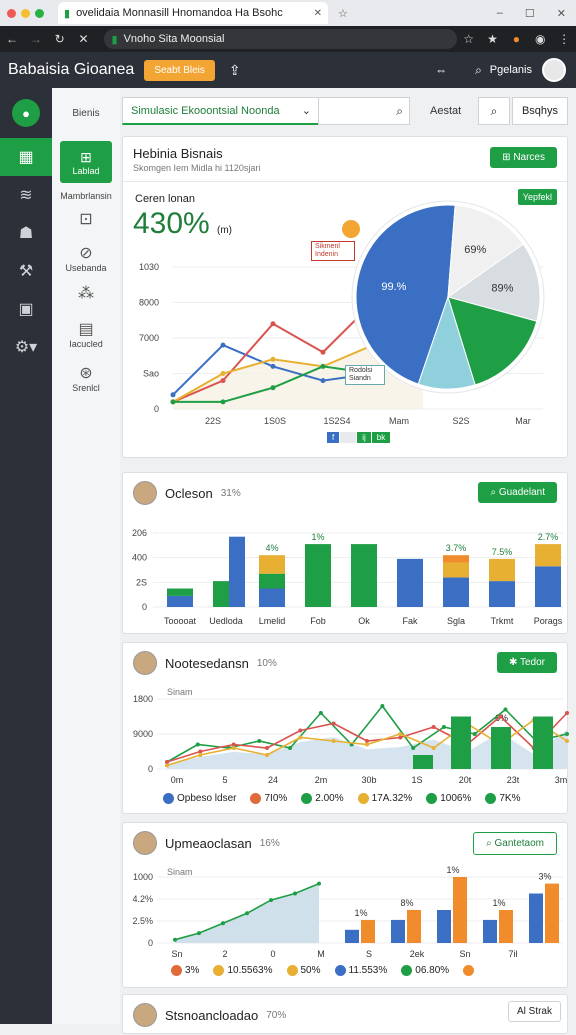 This screenshot has width=576, height=1035. Describe the element at coordinates (221, 111) in the screenshot. I see `scenario-select: Simulasic Ekooontsial Noonda ⌄` at that location.